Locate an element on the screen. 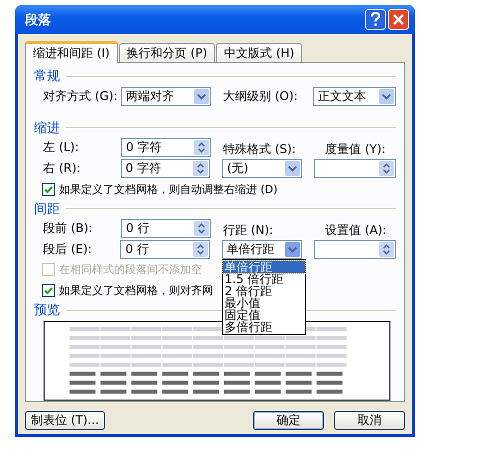  field-label: 对齐方式 (G): is located at coordinates (81, 97).